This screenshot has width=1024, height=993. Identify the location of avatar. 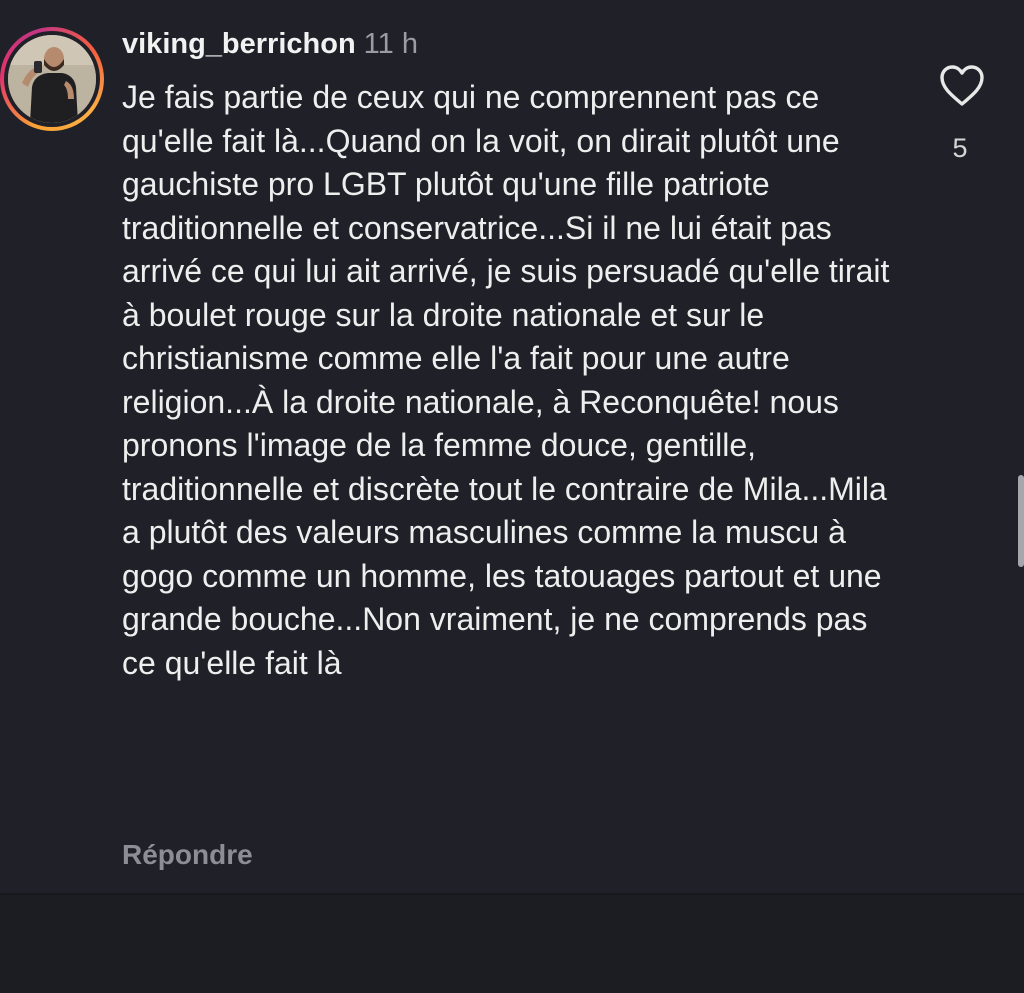
(52, 79).